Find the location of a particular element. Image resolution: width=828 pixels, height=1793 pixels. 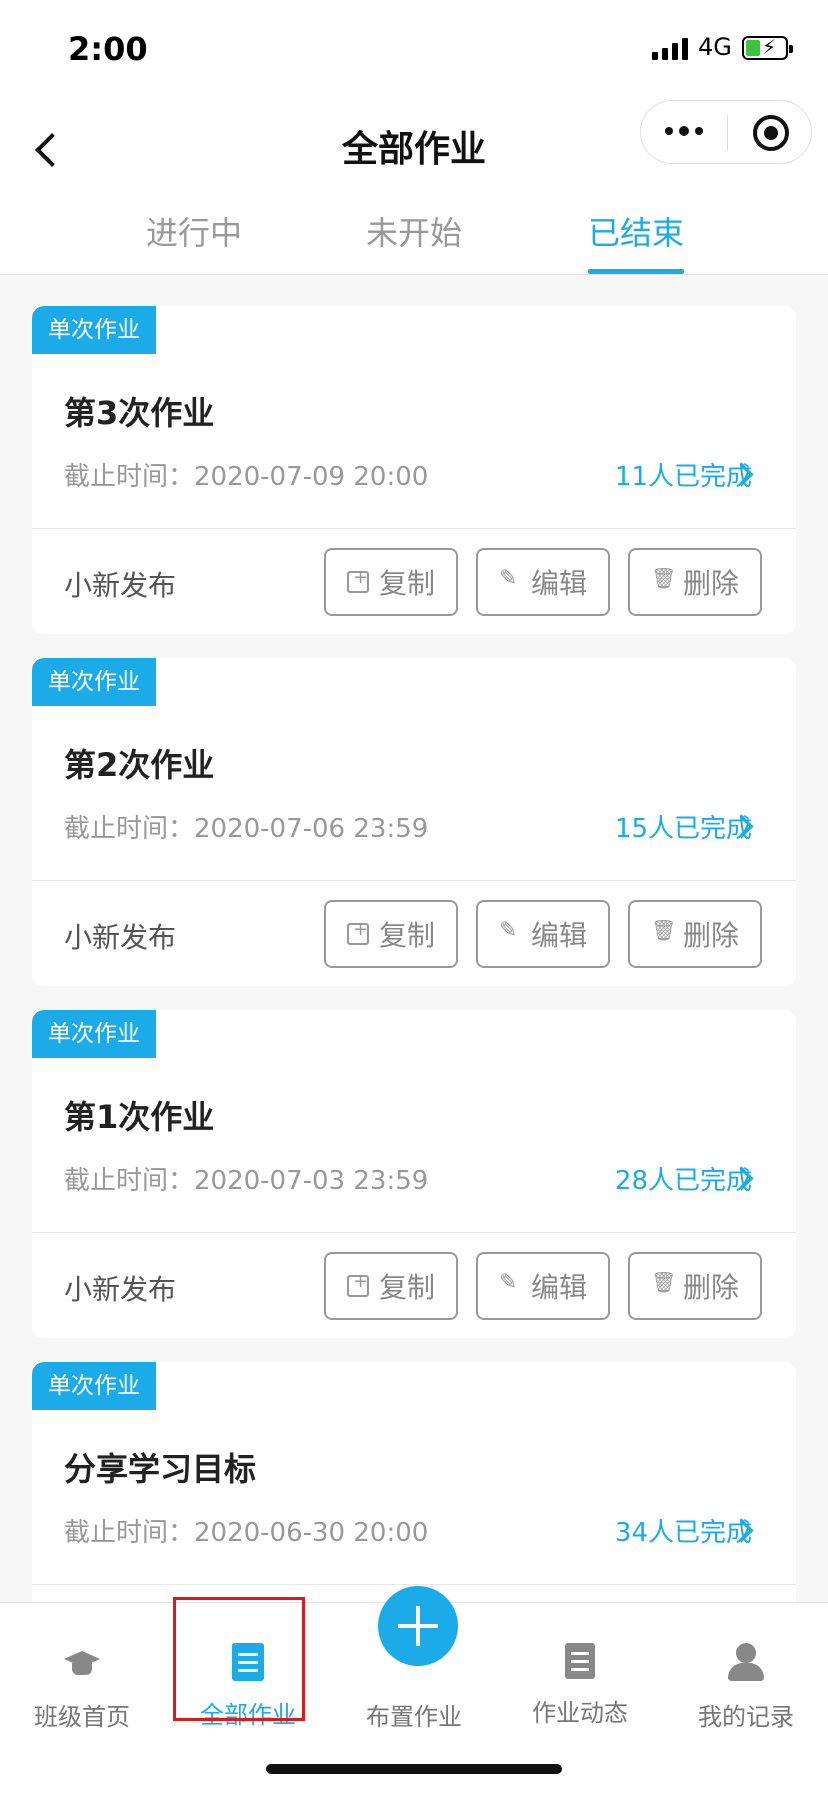

home-indicator is located at coordinates (414, 1769).